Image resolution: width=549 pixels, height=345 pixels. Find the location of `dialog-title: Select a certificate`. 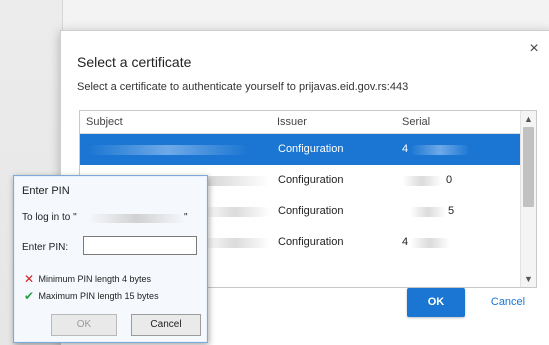

dialog-title: Select a certificate is located at coordinates (134, 62).